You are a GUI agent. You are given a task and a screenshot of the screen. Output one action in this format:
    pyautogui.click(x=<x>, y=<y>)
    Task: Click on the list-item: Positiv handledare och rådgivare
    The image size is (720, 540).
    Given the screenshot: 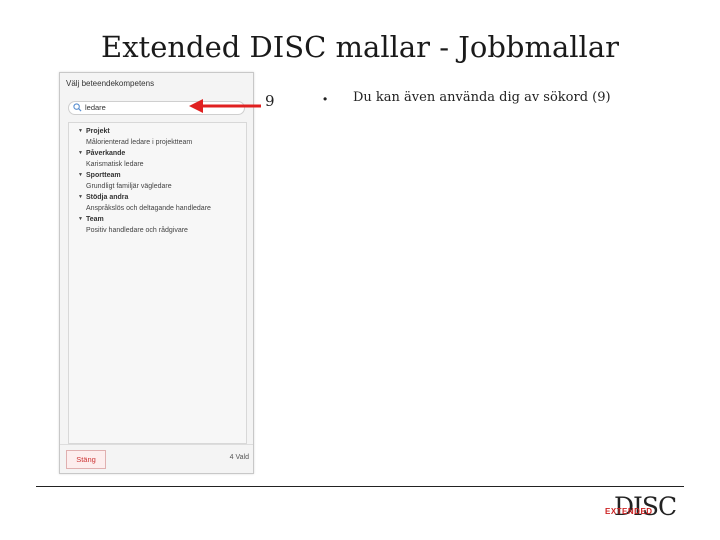 What is the action you would take?
    pyautogui.click(x=157, y=230)
    